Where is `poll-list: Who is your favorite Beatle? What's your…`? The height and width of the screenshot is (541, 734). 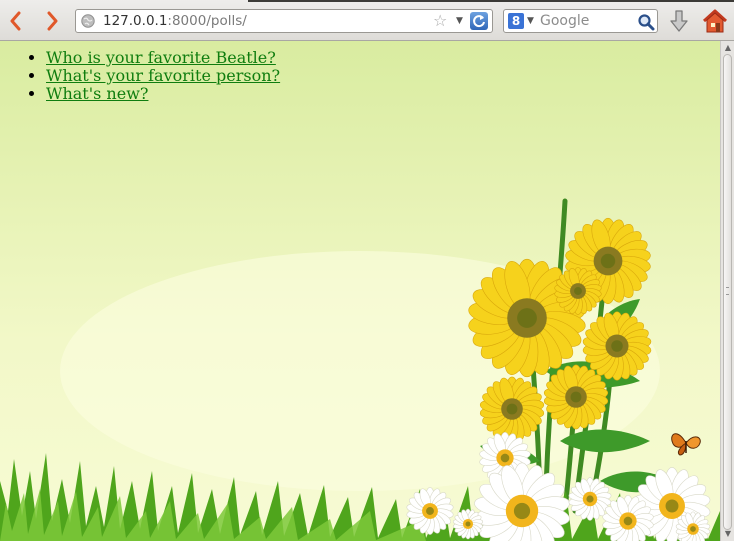
poll-list: Who is your favorite Beatle? What's your… is located at coordinates (140, 72).